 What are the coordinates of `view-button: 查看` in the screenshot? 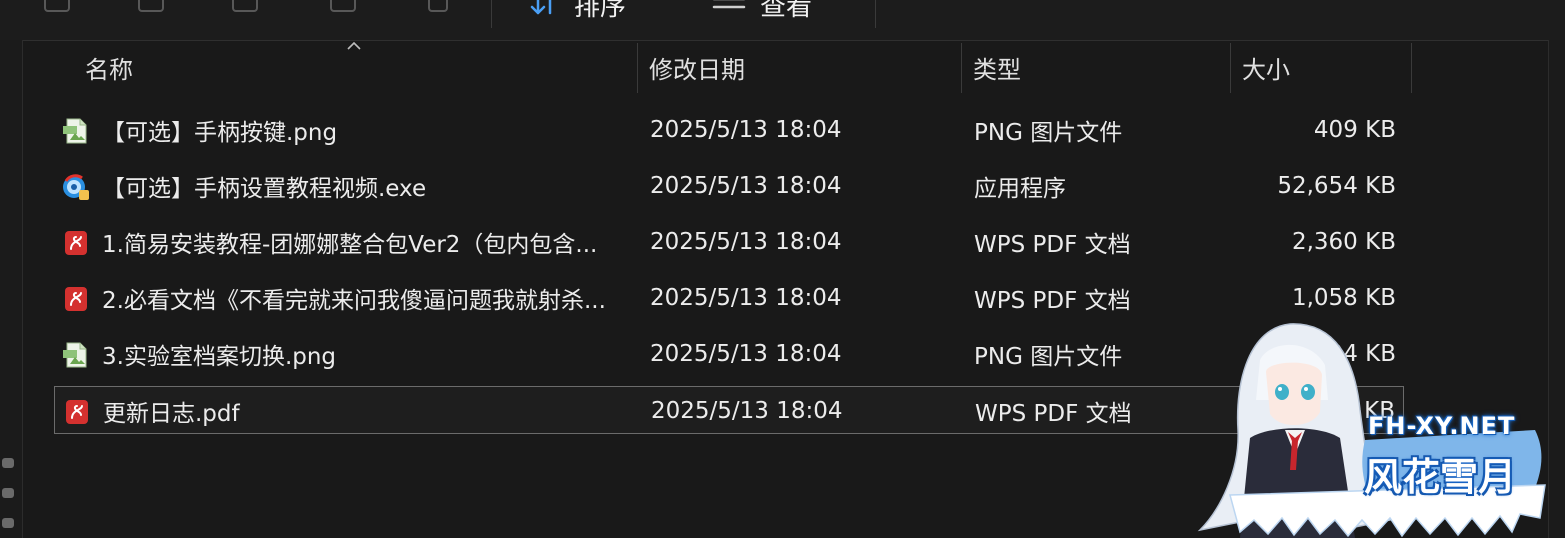 It's located at (762, 11).